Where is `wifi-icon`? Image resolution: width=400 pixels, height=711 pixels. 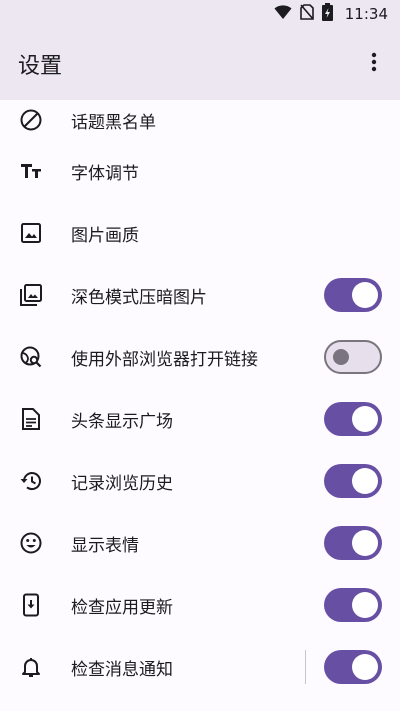 wifi-icon is located at coordinates (283, 14).